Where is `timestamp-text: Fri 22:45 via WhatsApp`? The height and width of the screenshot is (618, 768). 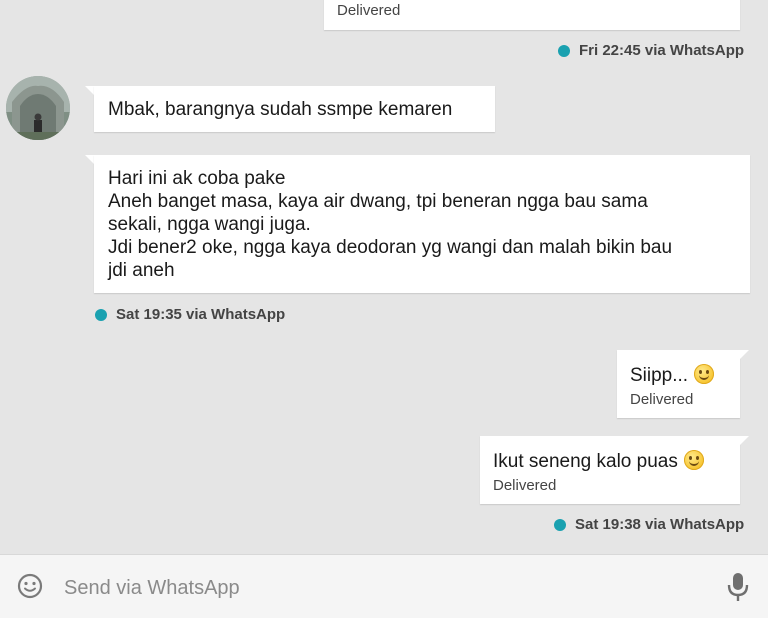
timestamp-text: Fri 22:45 via WhatsApp is located at coordinates (662, 50).